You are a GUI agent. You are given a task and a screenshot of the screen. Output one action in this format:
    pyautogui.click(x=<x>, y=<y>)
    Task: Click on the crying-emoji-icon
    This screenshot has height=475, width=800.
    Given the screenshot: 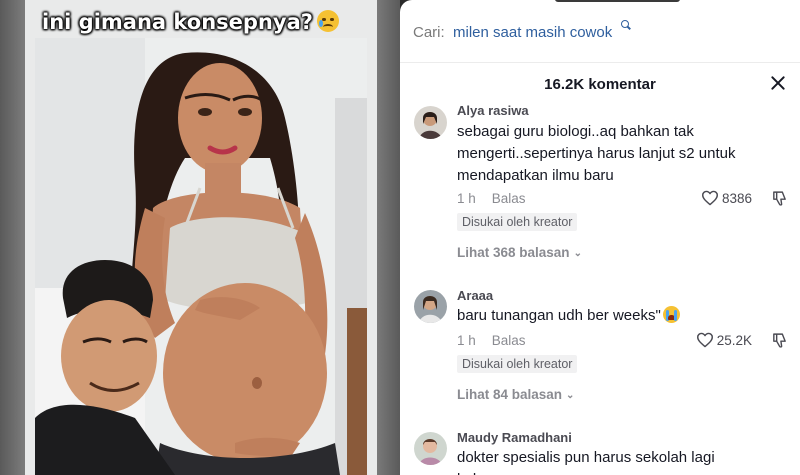 What is the action you would take?
    pyautogui.click(x=671, y=314)
    